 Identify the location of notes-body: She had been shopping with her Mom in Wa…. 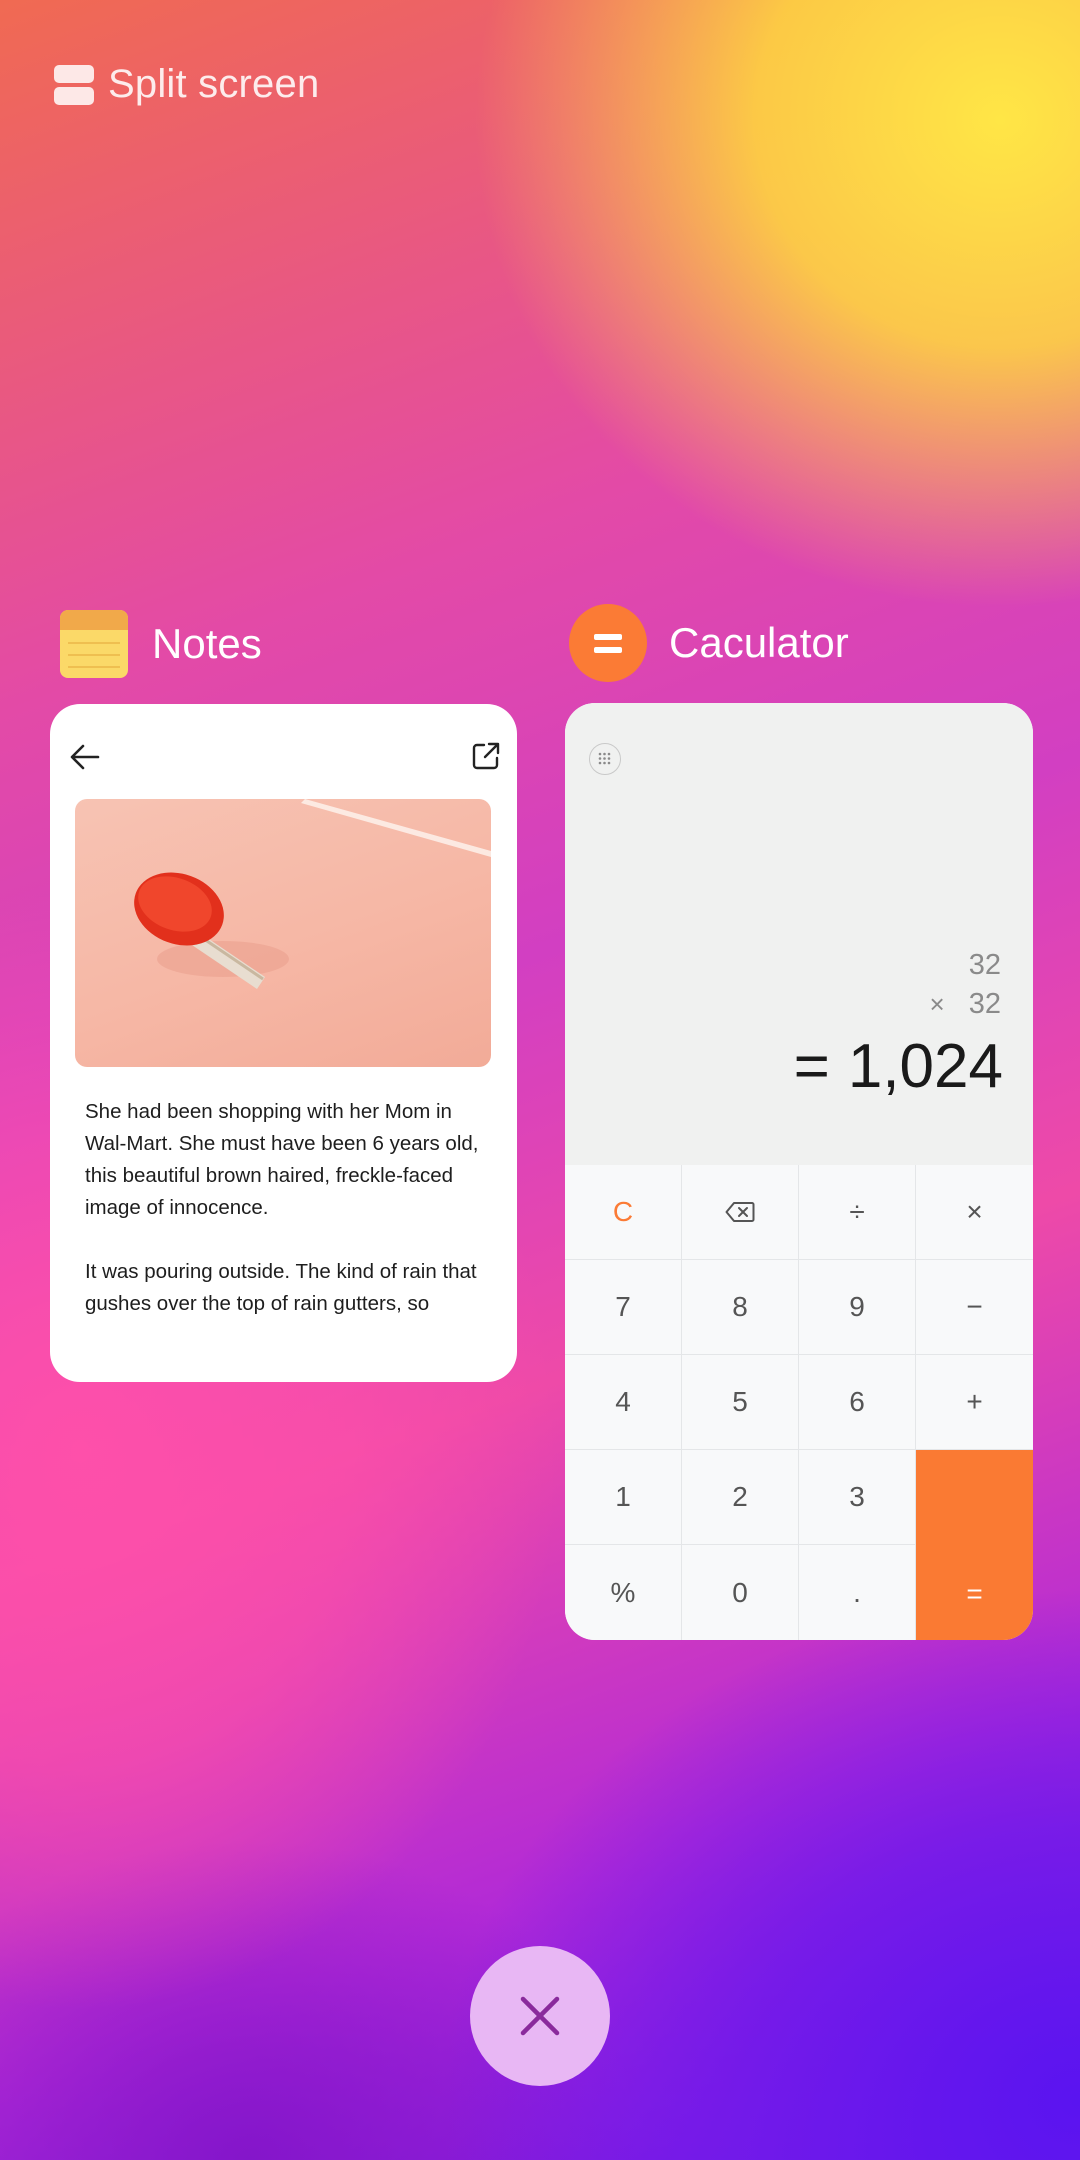
(285, 1224).